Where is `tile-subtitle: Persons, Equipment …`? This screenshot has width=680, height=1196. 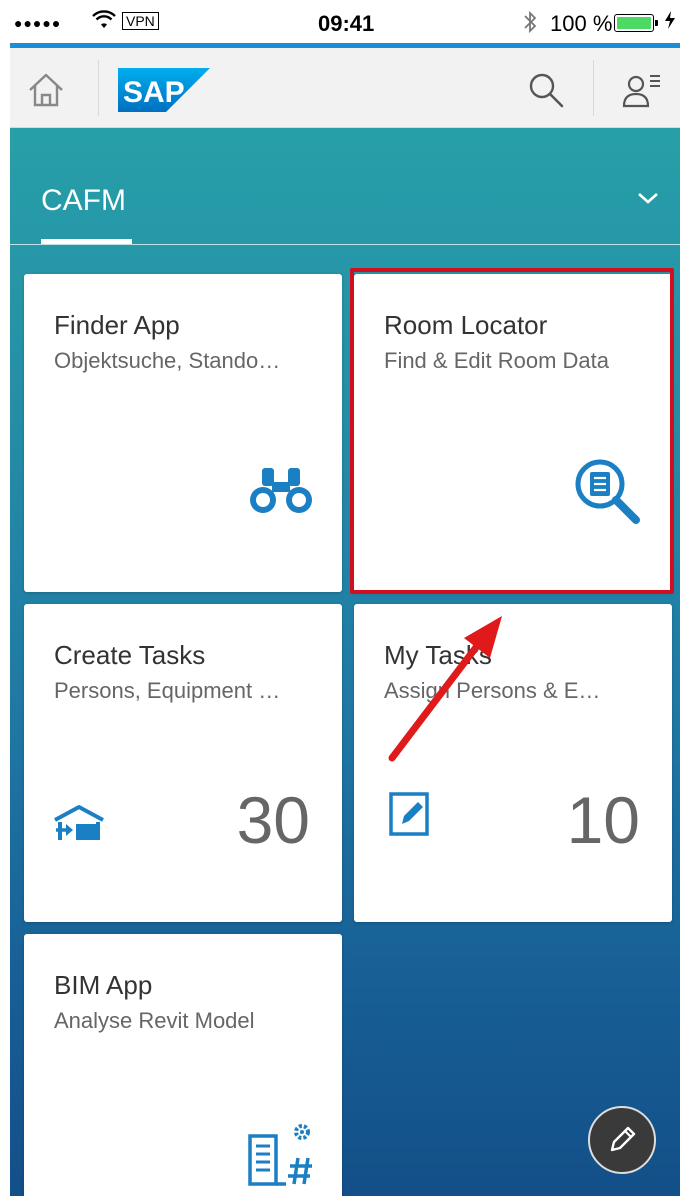 tile-subtitle: Persons, Equipment … is located at coordinates (167, 690).